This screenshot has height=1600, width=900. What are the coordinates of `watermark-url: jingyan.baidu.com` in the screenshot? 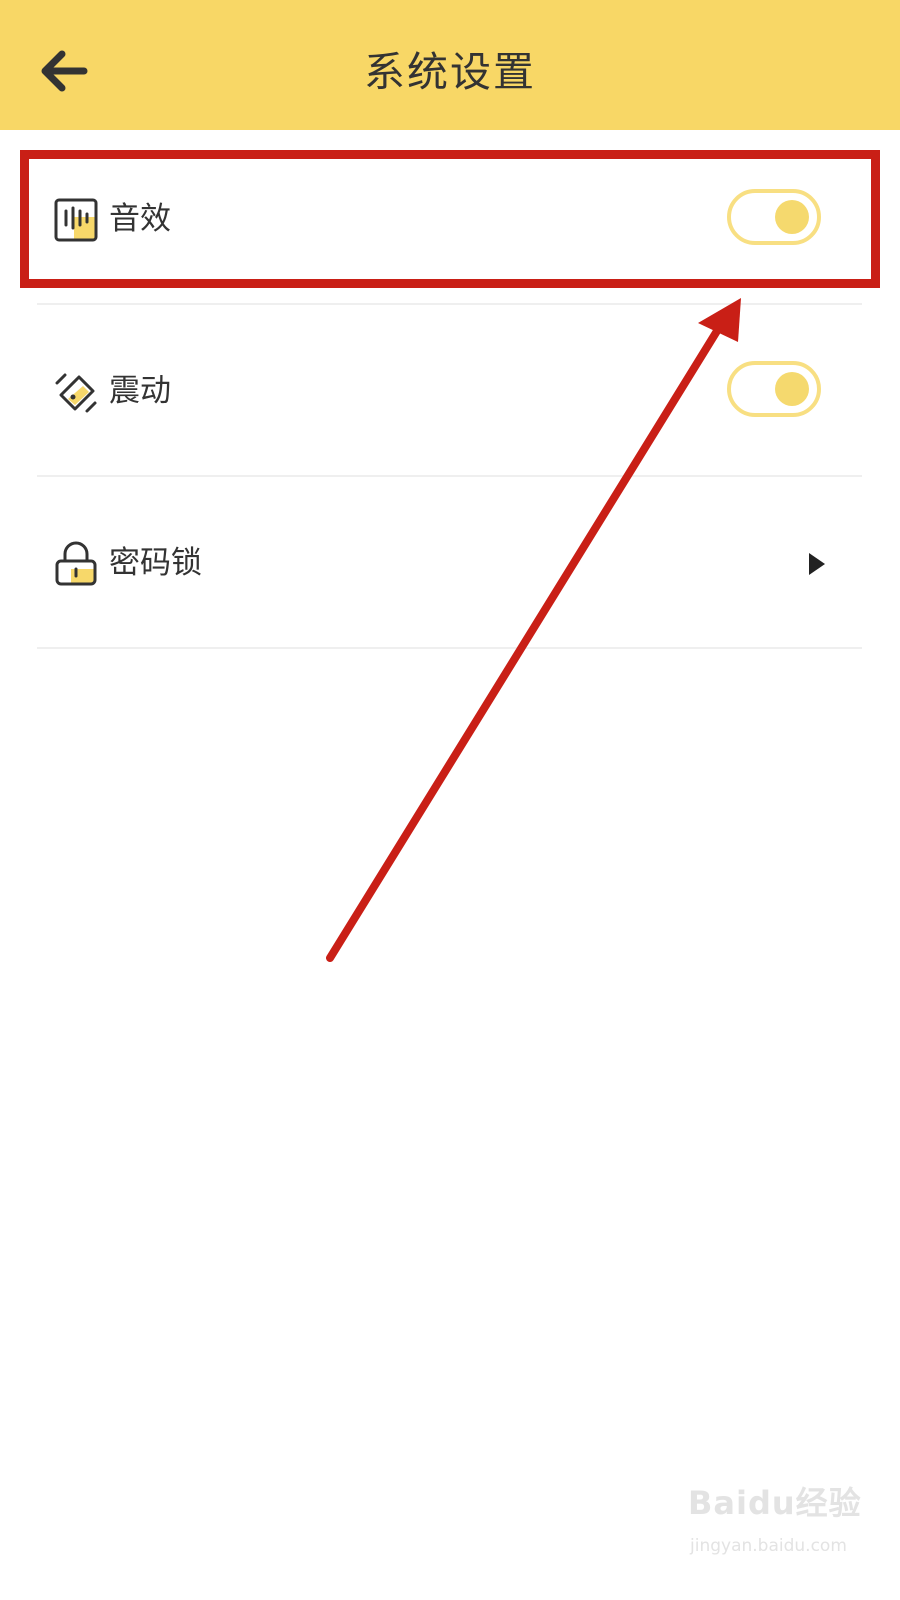 It's located at (768, 1546).